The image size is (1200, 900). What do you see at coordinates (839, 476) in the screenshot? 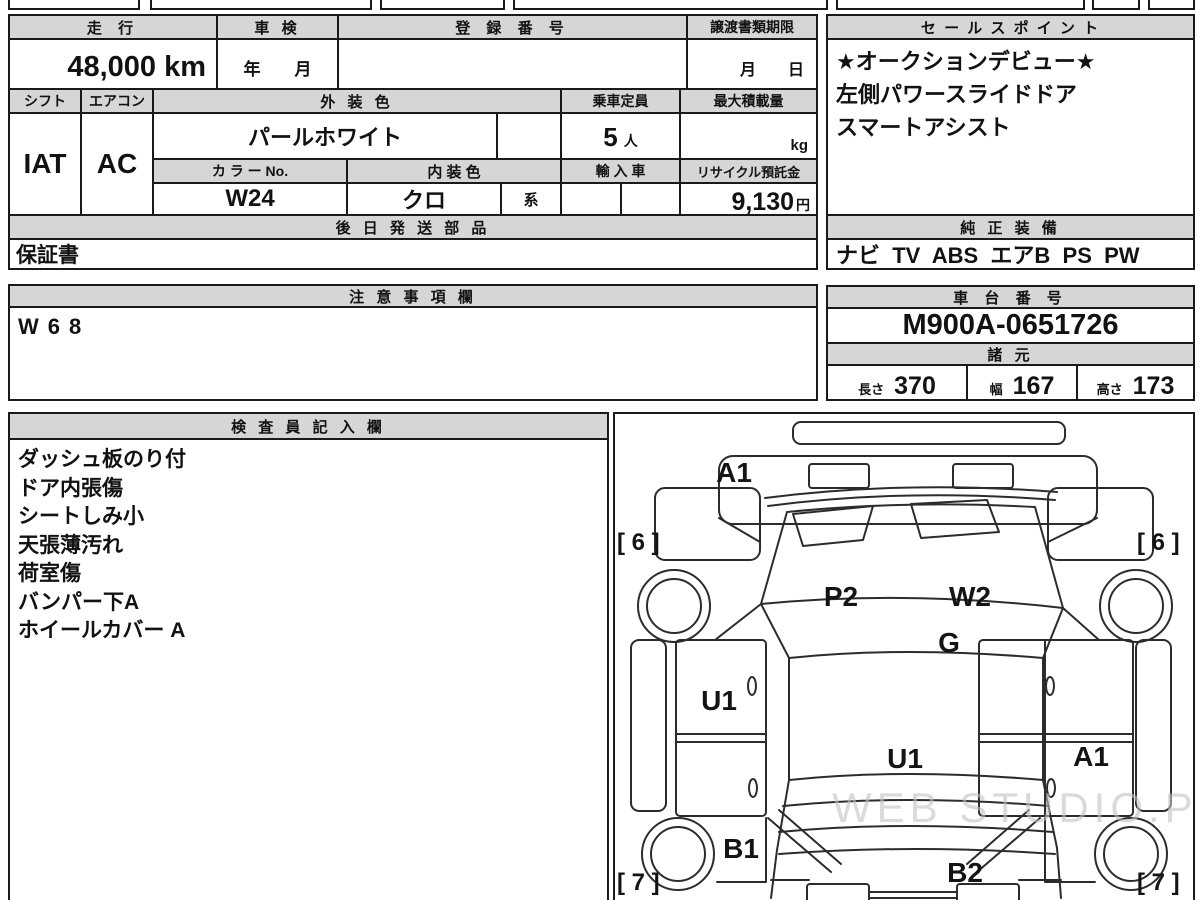
I see `headlight-left` at bounding box center [839, 476].